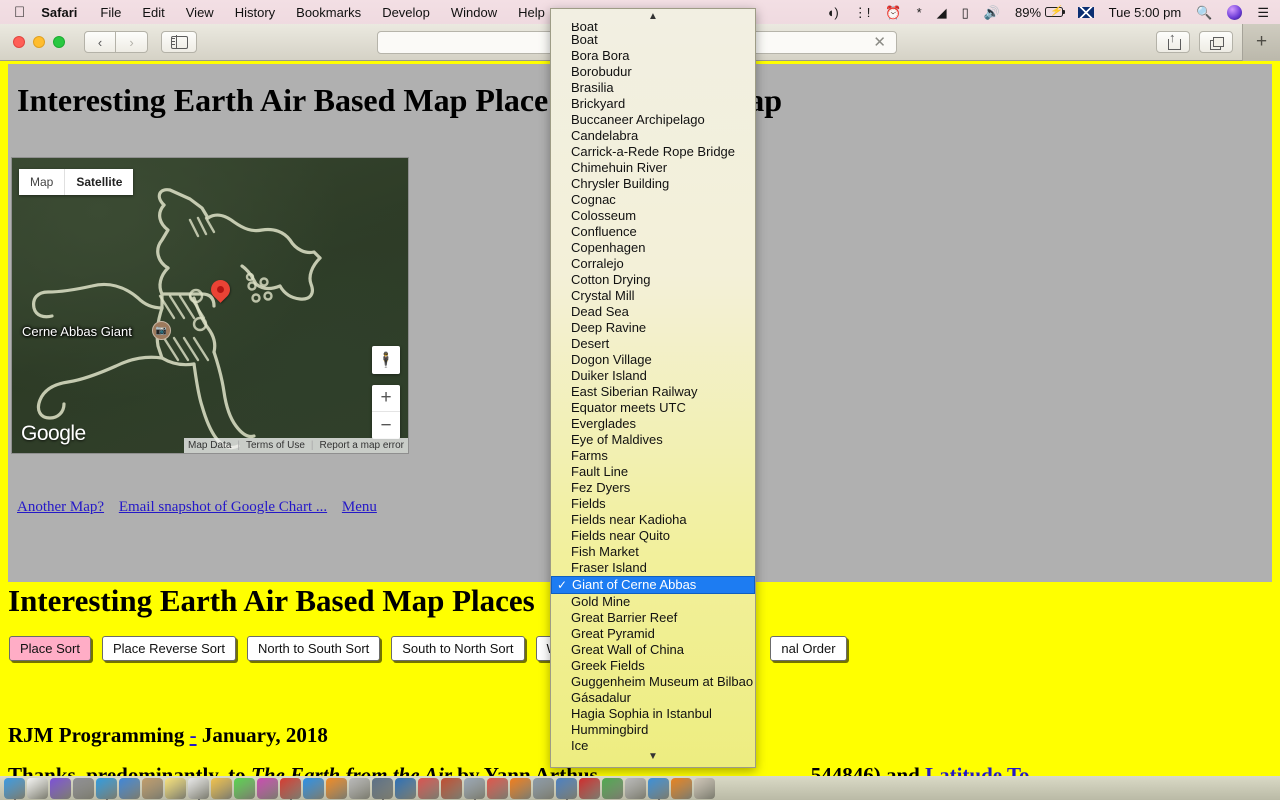 The height and width of the screenshot is (800, 1280). I want to click on dropdown-option: Gold Mine, so click(653, 602).